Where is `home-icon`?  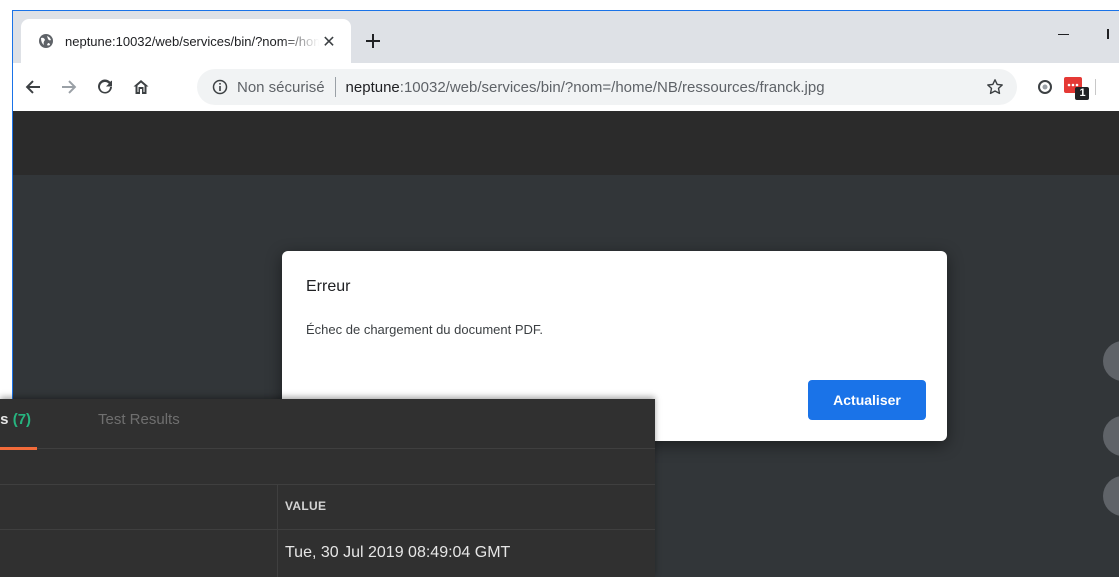
home-icon is located at coordinates (141, 87).